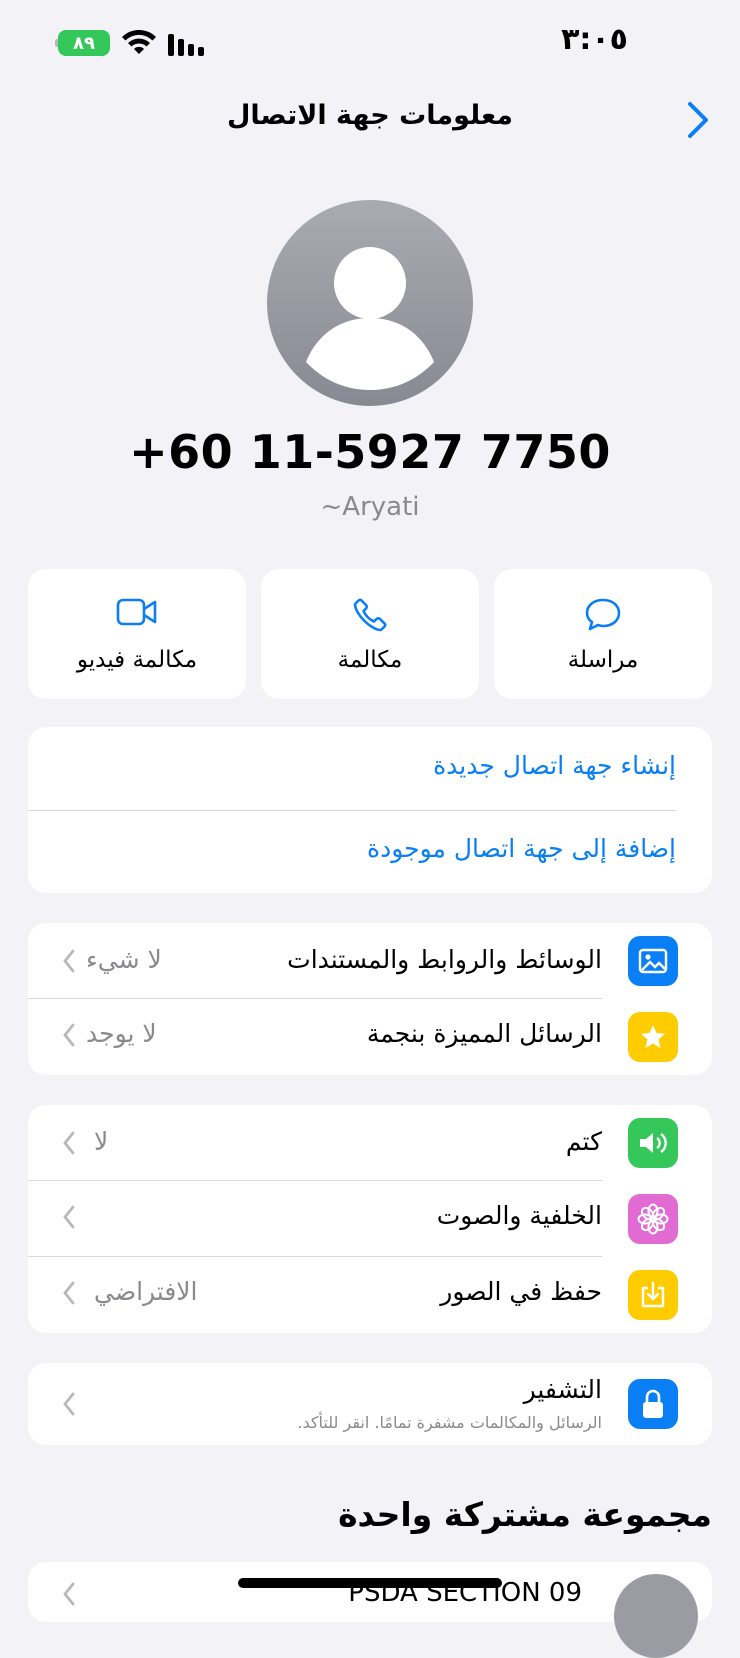 The height and width of the screenshot is (1658, 740). Describe the element at coordinates (370, 318) in the screenshot. I see `person-placeholder-icon` at that location.